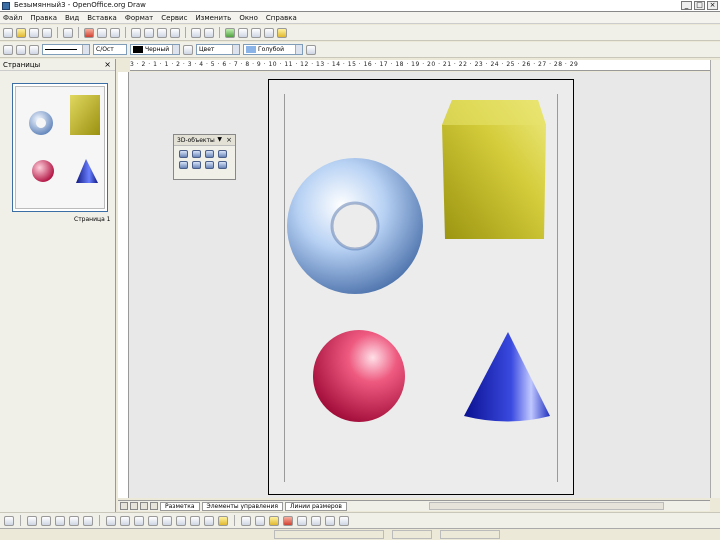 Image resolution: width=720 pixels, height=540 pixels. I want to click on tab-controls: Элементы управления, so click(242, 506).